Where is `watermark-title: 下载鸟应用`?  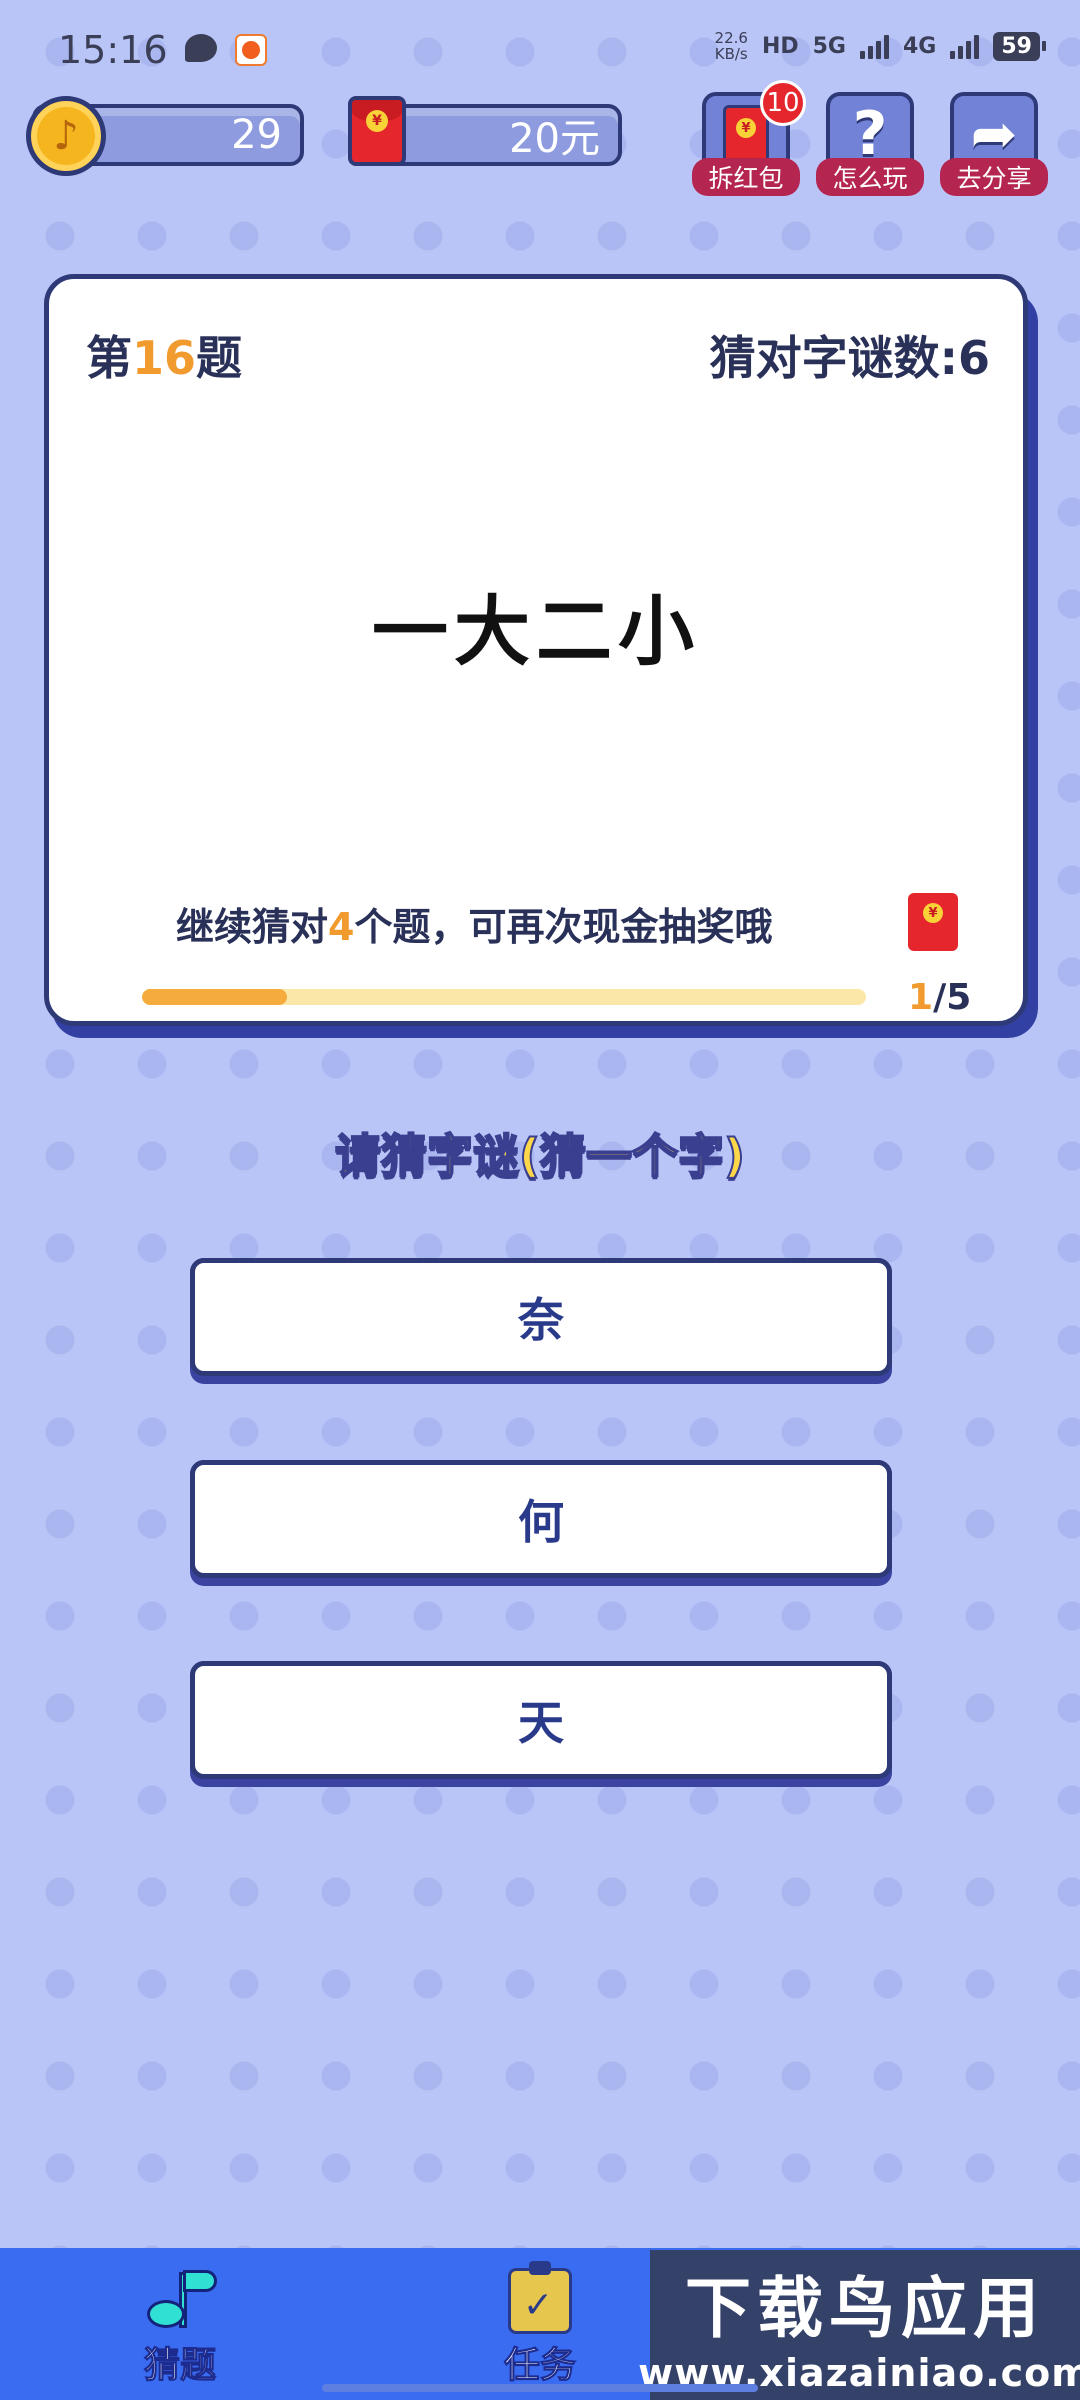
watermark-title: 下载鸟应用 is located at coordinates (865, 2308).